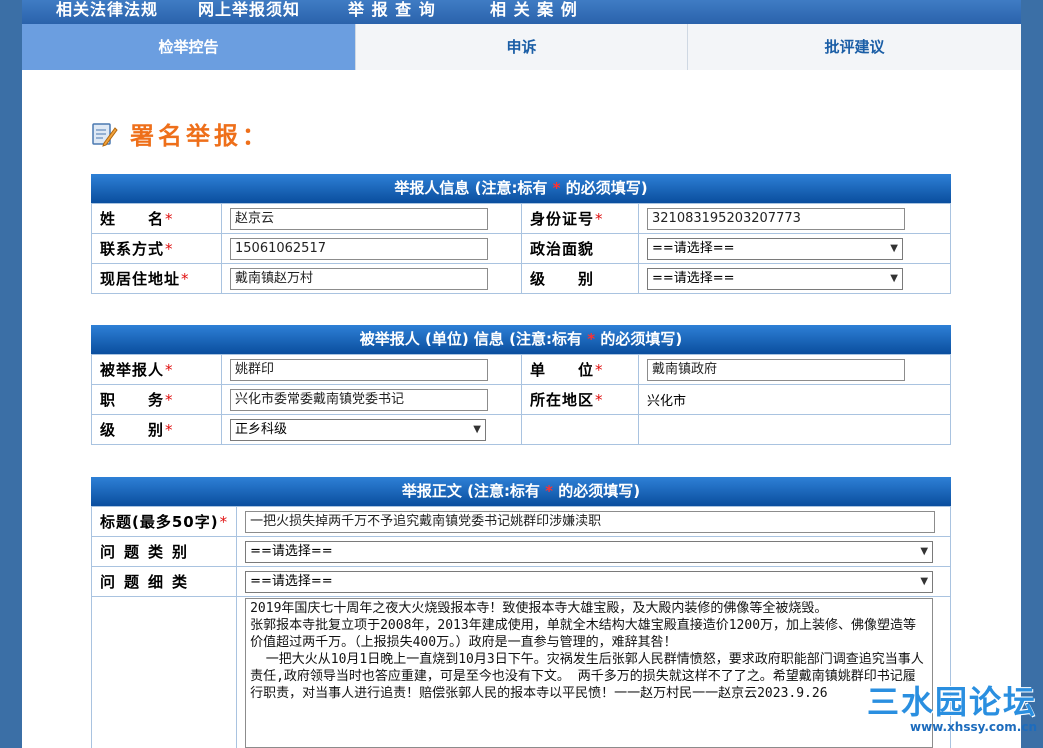 This screenshot has height=748, width=1043. Describe the element at coordinates (164, 551) in the screenshot. I see `category-label: 问题类别` at that location.